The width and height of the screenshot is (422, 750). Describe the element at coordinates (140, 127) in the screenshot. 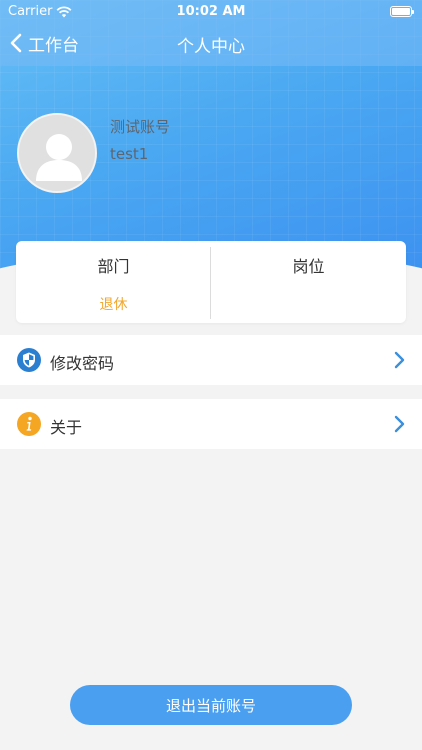

I see `profile-name: 测试账号` at that location.